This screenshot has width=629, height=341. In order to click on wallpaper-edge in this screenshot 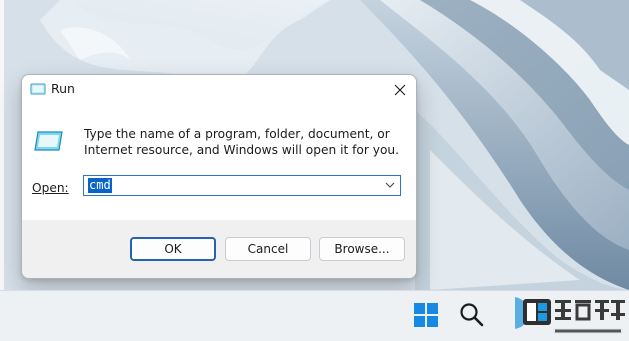, I will do `click(2, 145)`.